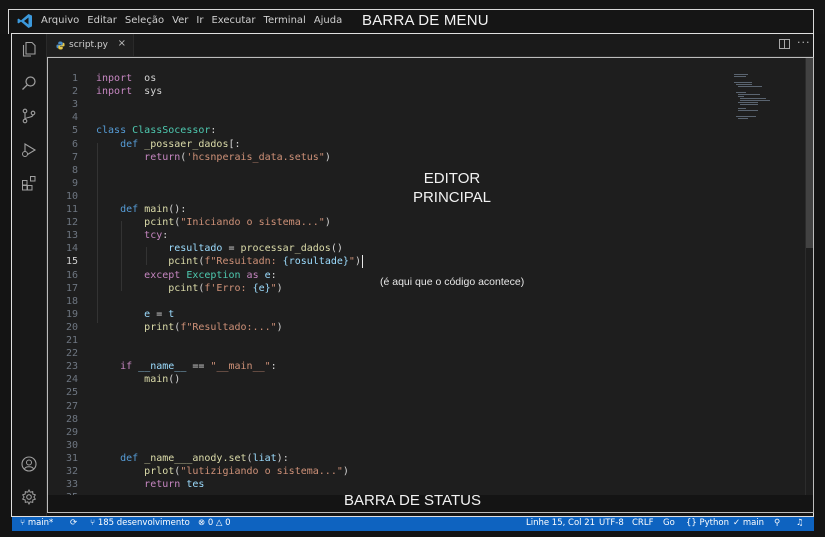 This screenshot has width=825, height=537. Describe the element at coordinates (777, 523) in the screenshot. I see `feedback-icon: ⚲` at that location.